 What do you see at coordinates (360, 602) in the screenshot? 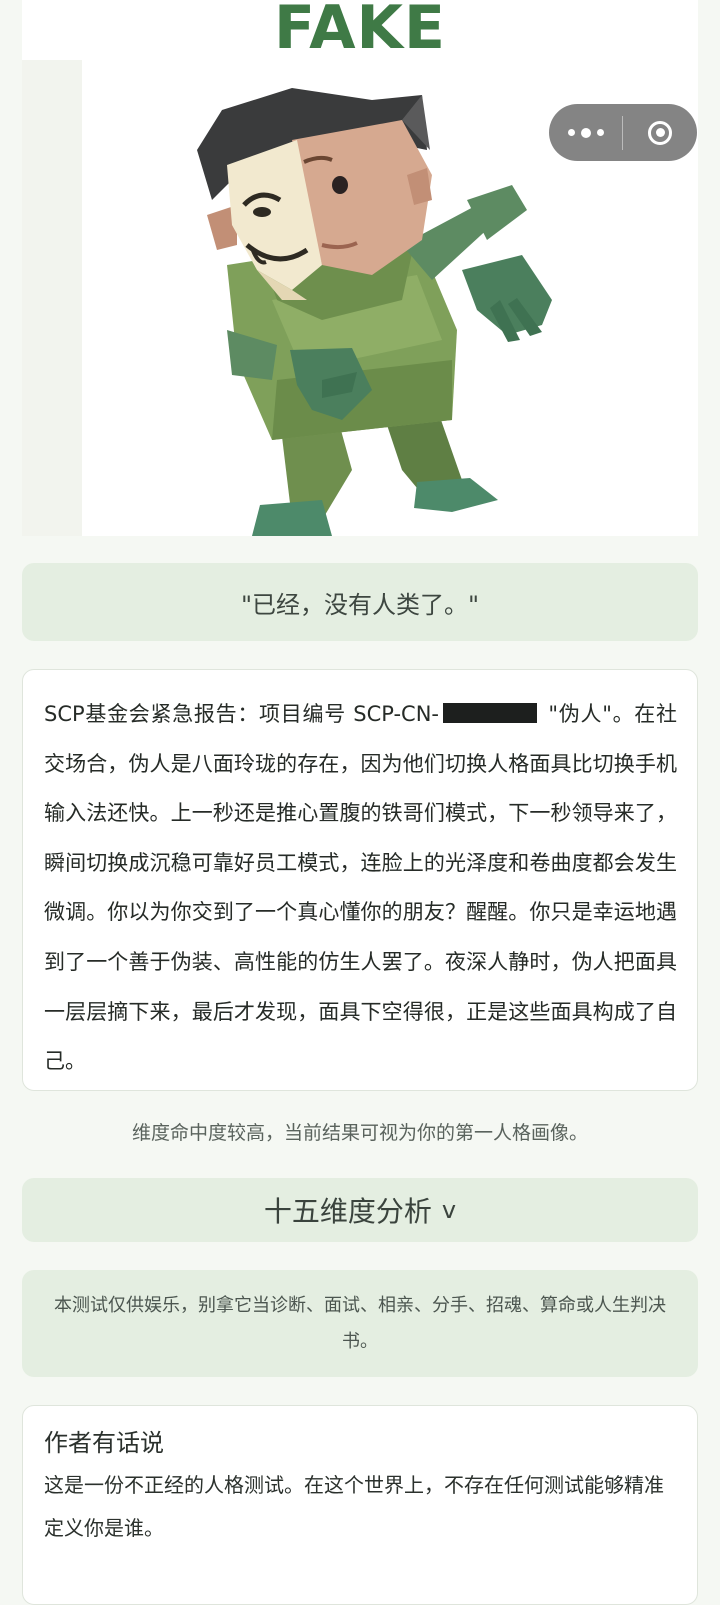
I see `result-quote: "已经，没有人类了。"` at bounding box center [360, 602].